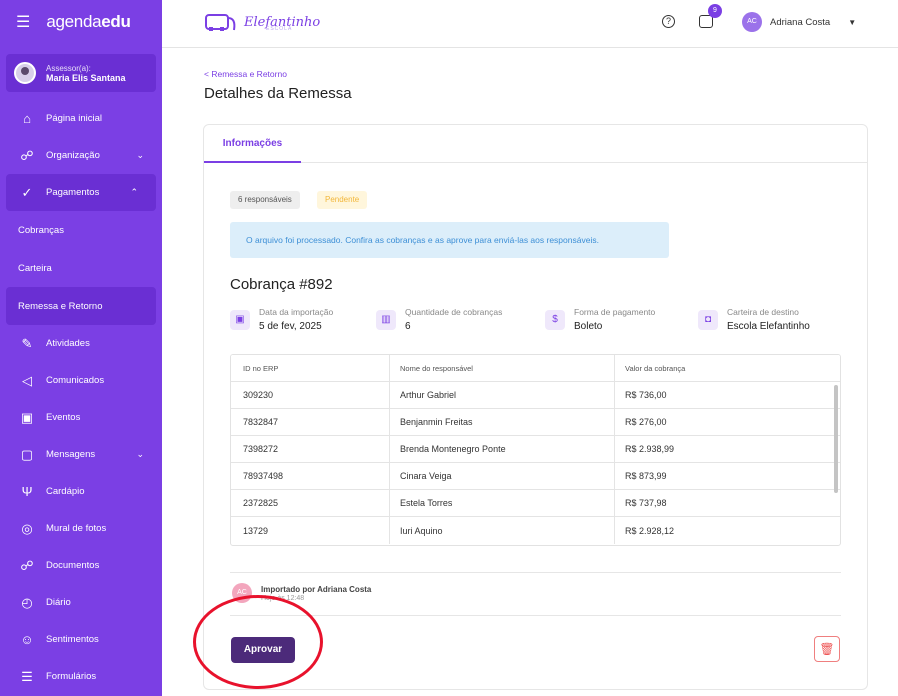  I want to click on chevron-up-icon: ⌃, so click(134, 192).